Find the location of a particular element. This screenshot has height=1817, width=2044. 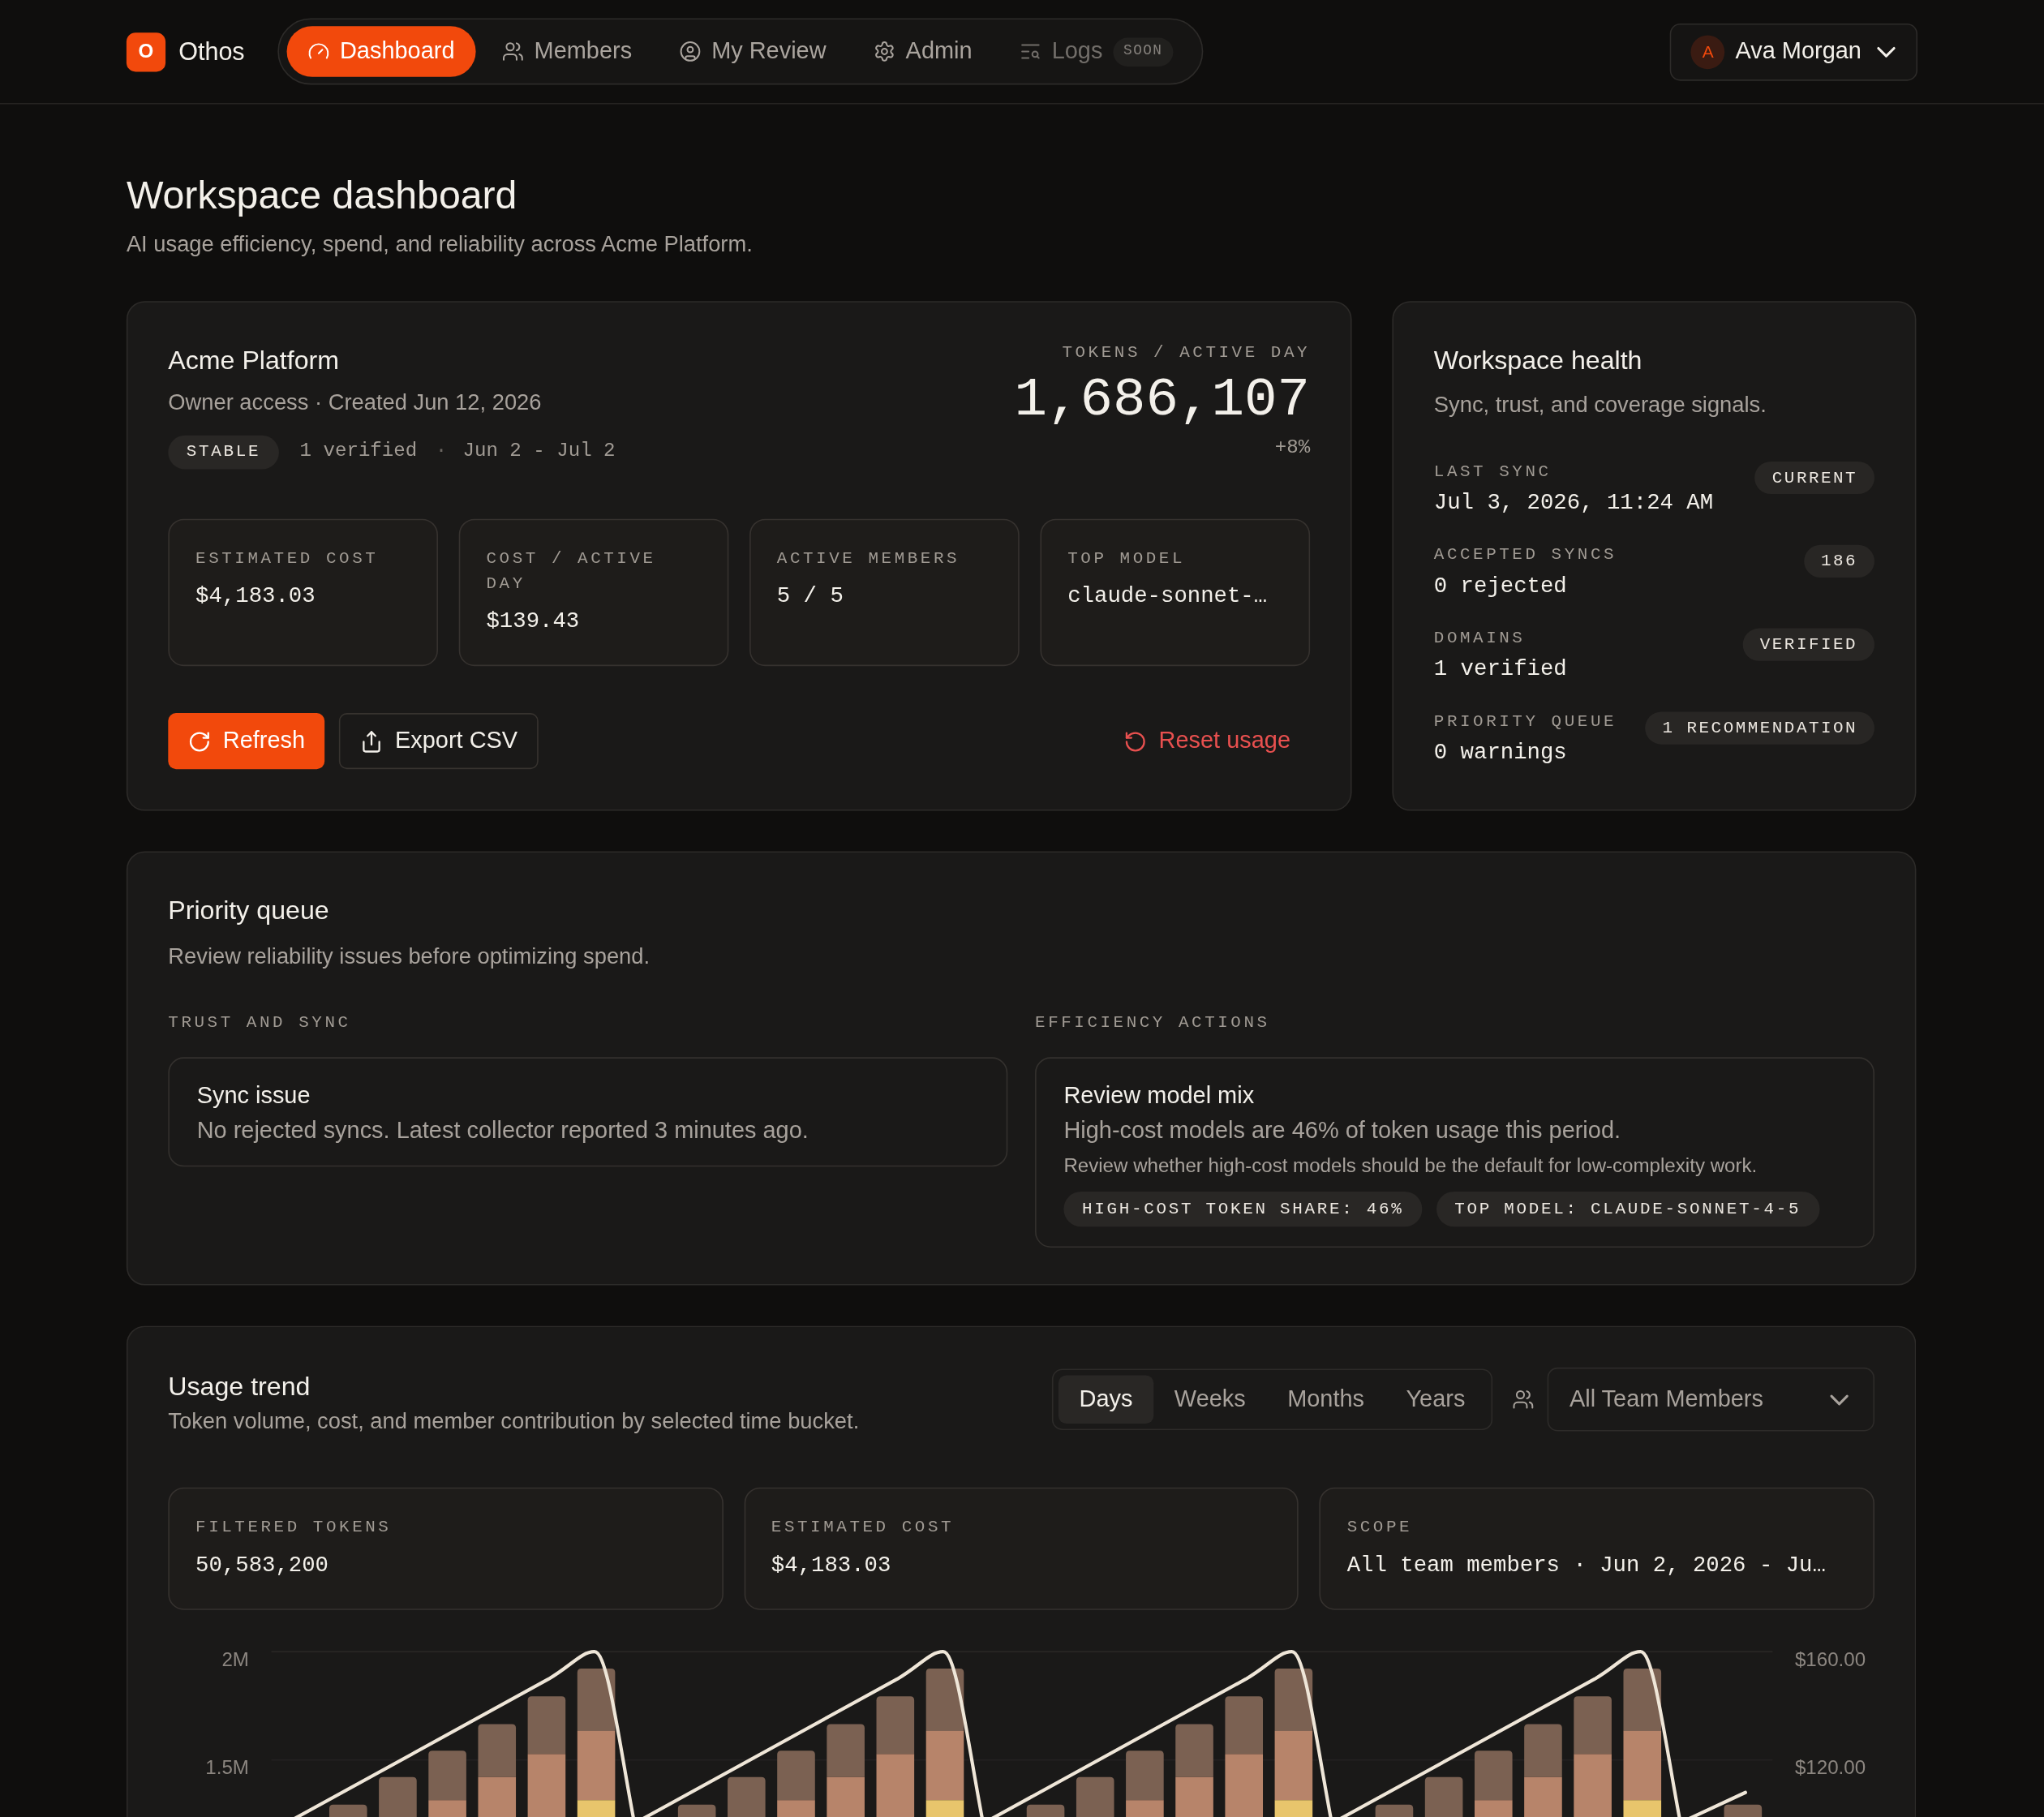

card-subtitle: Review reliability issues before optimizing spend. is located at coordinates (409, 957).